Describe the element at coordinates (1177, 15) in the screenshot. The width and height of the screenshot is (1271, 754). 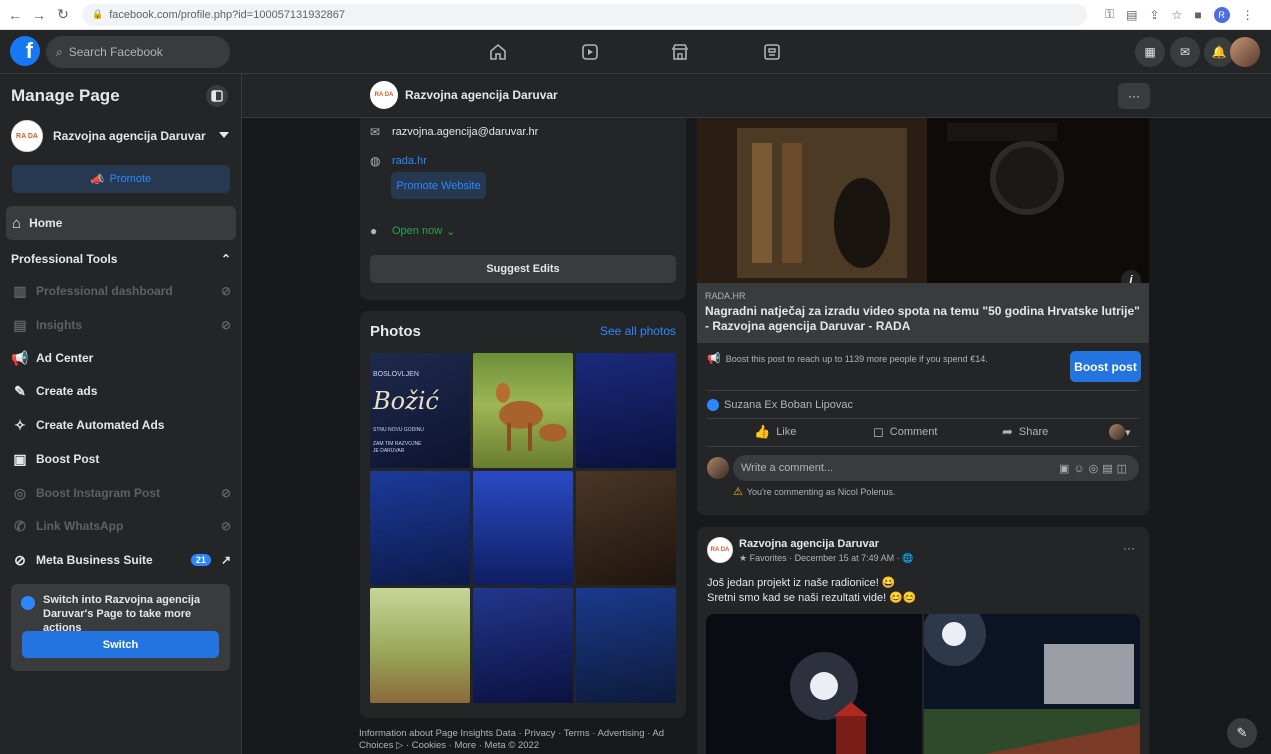
I see `bookmark-star-icon: ☆` at that location.